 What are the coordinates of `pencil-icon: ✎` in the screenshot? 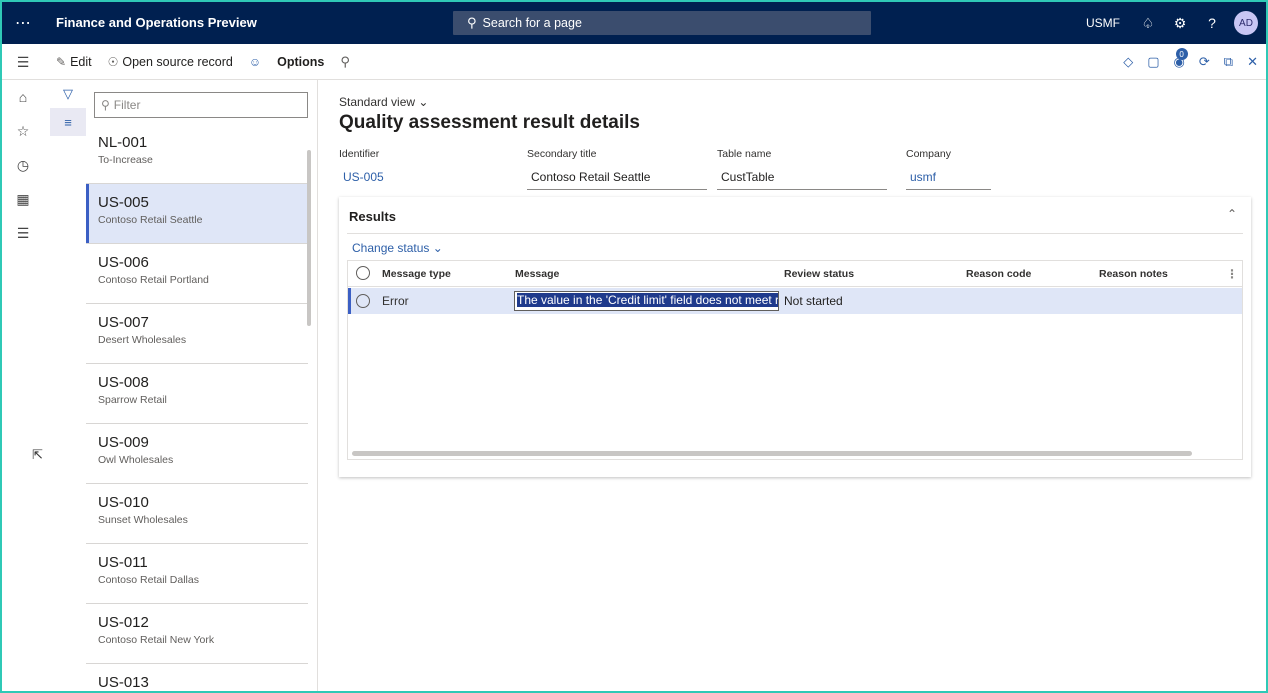 It's located at (61, 62).